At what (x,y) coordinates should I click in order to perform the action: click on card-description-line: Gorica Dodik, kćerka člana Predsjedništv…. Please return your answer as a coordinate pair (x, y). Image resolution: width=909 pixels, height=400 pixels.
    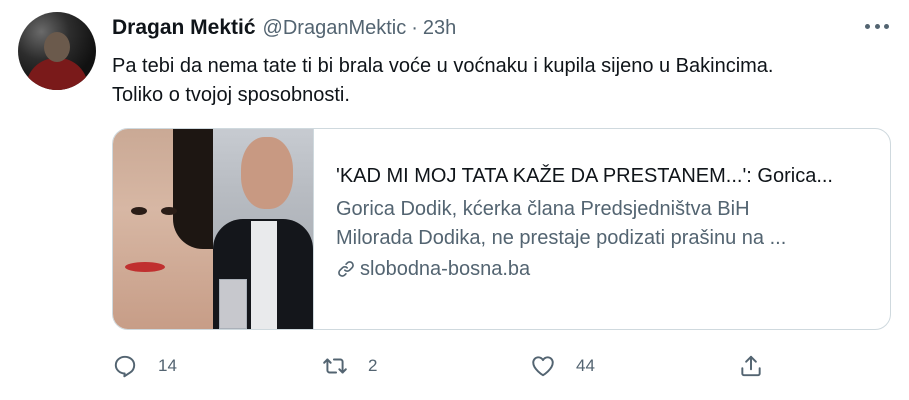
    Looking at the image, I should click on (543, 209).